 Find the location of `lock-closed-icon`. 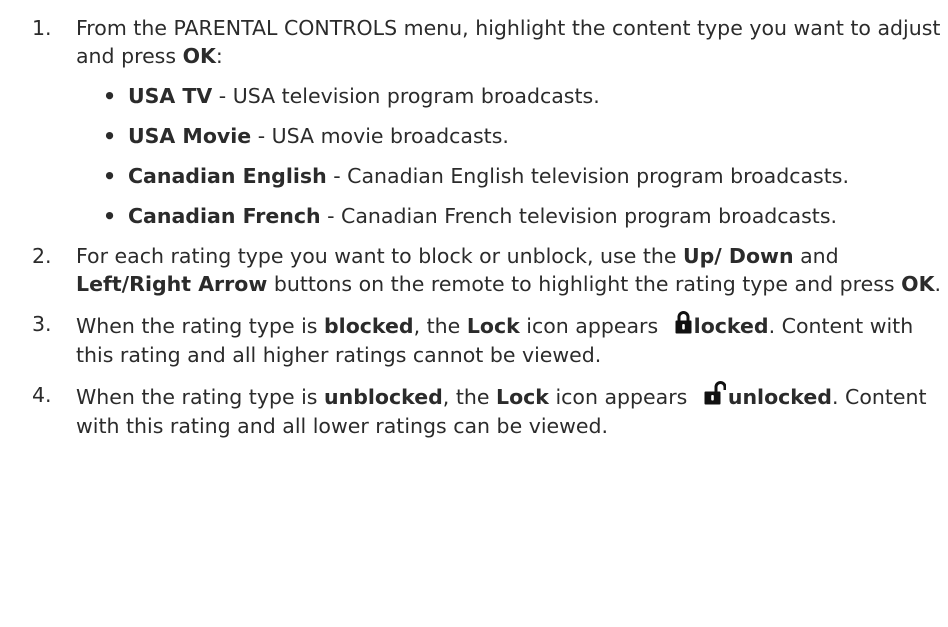

lock-closed-icon is located at coordinates (683, 325).